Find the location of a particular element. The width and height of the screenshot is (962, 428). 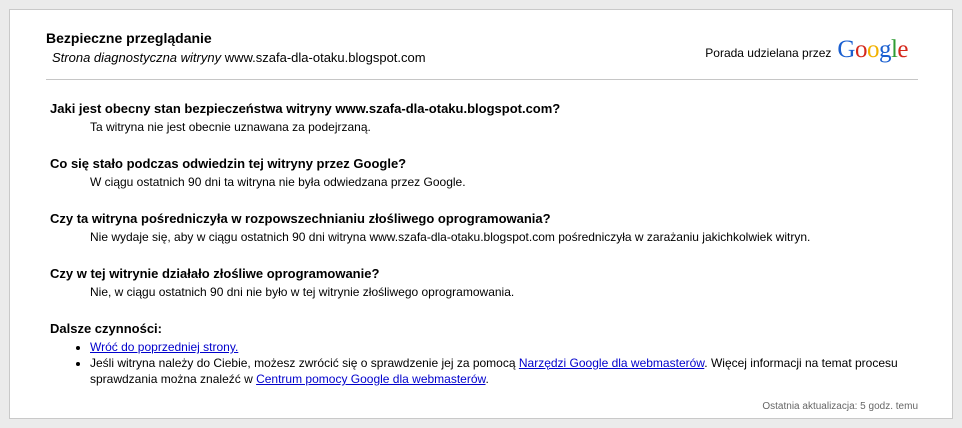

back-link: Wróć do poprzedniej strony. is located at coordinates (164, 347).